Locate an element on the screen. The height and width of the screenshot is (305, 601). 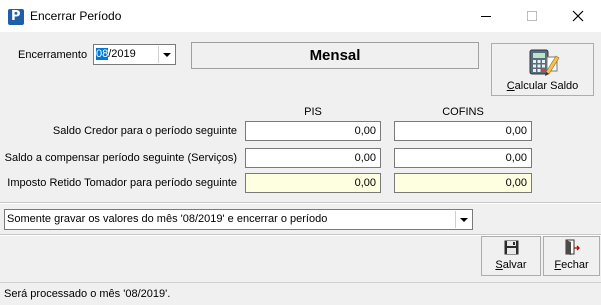
encerramento-label: Encerramento is located at coordinates (53, 55).